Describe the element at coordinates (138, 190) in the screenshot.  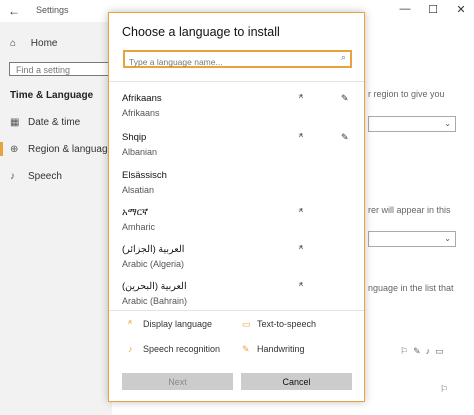
I see `language-english-name: Alsatian` at that location.